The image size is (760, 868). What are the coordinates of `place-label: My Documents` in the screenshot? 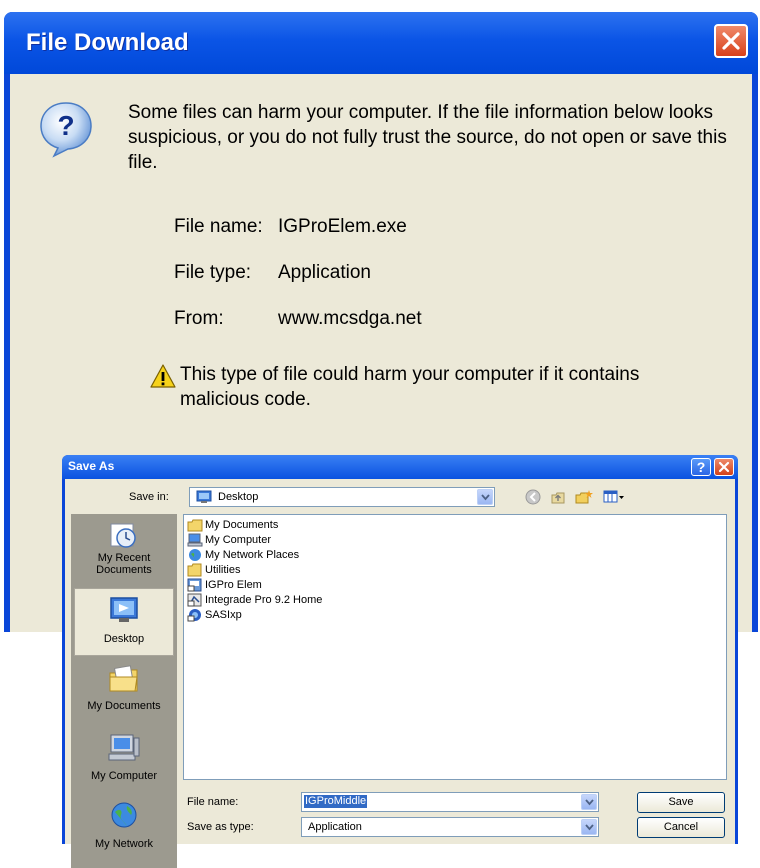 It's located at (124, 706).